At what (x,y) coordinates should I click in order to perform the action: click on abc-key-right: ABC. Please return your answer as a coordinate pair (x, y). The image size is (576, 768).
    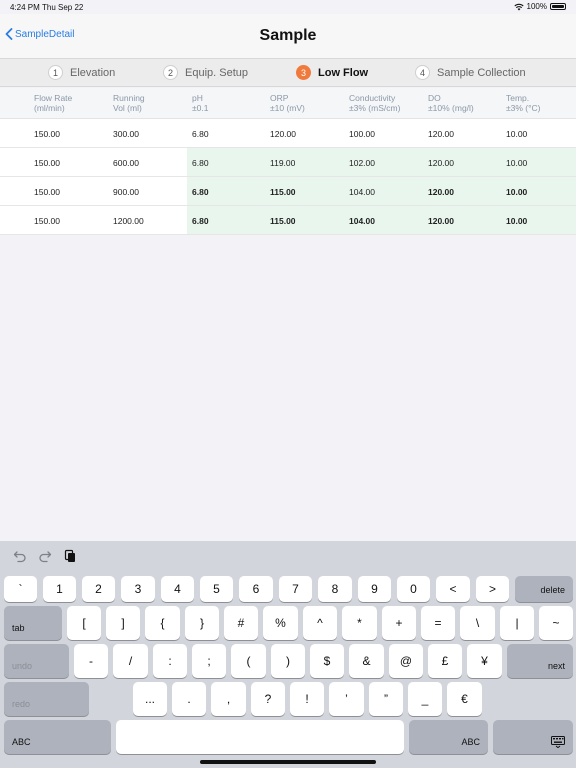
    Looking at the image, I should click on (448, 737).